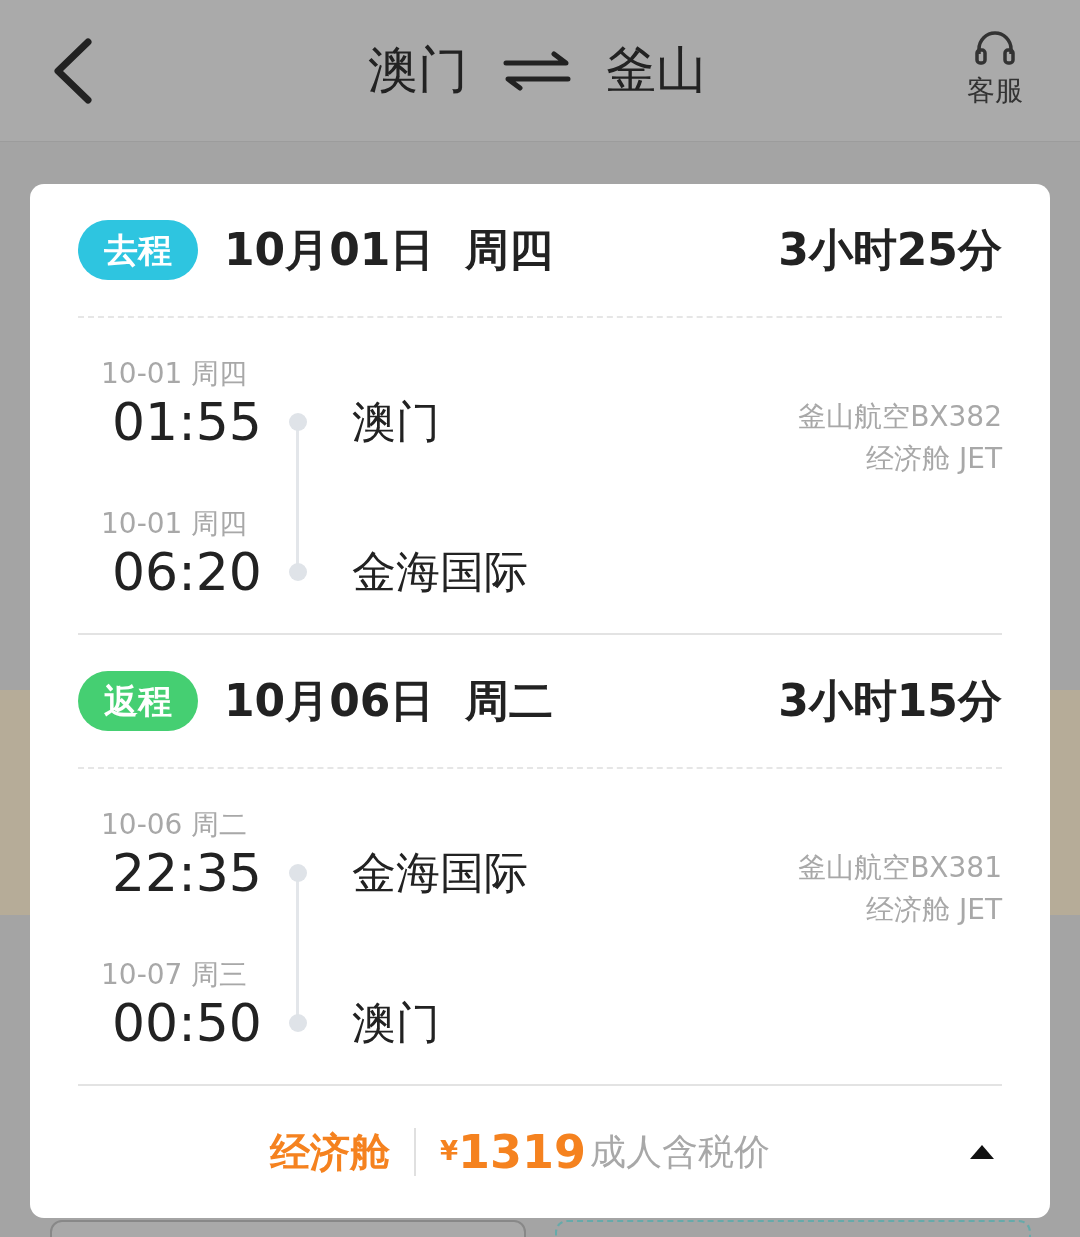 This screenshot has height=1237, width=1080. Describe the element at coordinates (890, 701) in the screenshot. I see `trip-duration: 3小时15分` at that location.